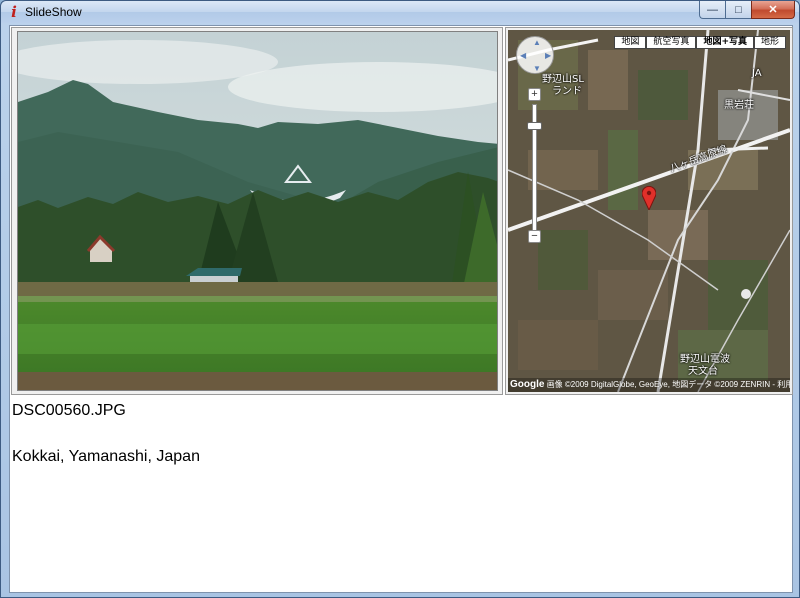 The height and width of the screenshot is (598, 800). Describe the element at coordinates (630, 42) in the screenshot. I see `map-type-map: 地図` at that location.